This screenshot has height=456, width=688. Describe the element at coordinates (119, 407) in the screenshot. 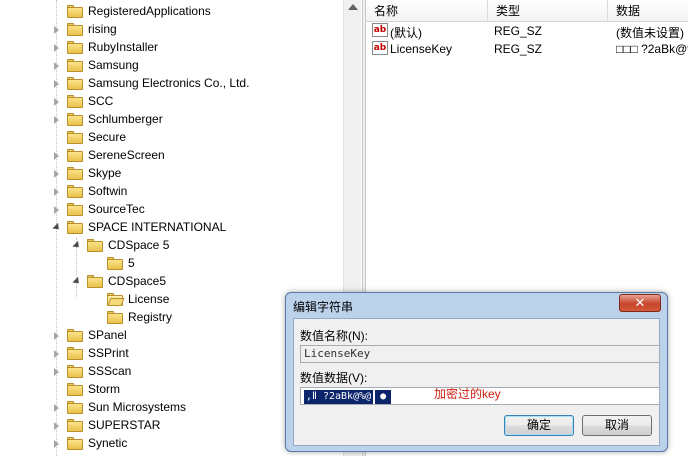

I see `tree-item: Sun Microsystems` at that location.